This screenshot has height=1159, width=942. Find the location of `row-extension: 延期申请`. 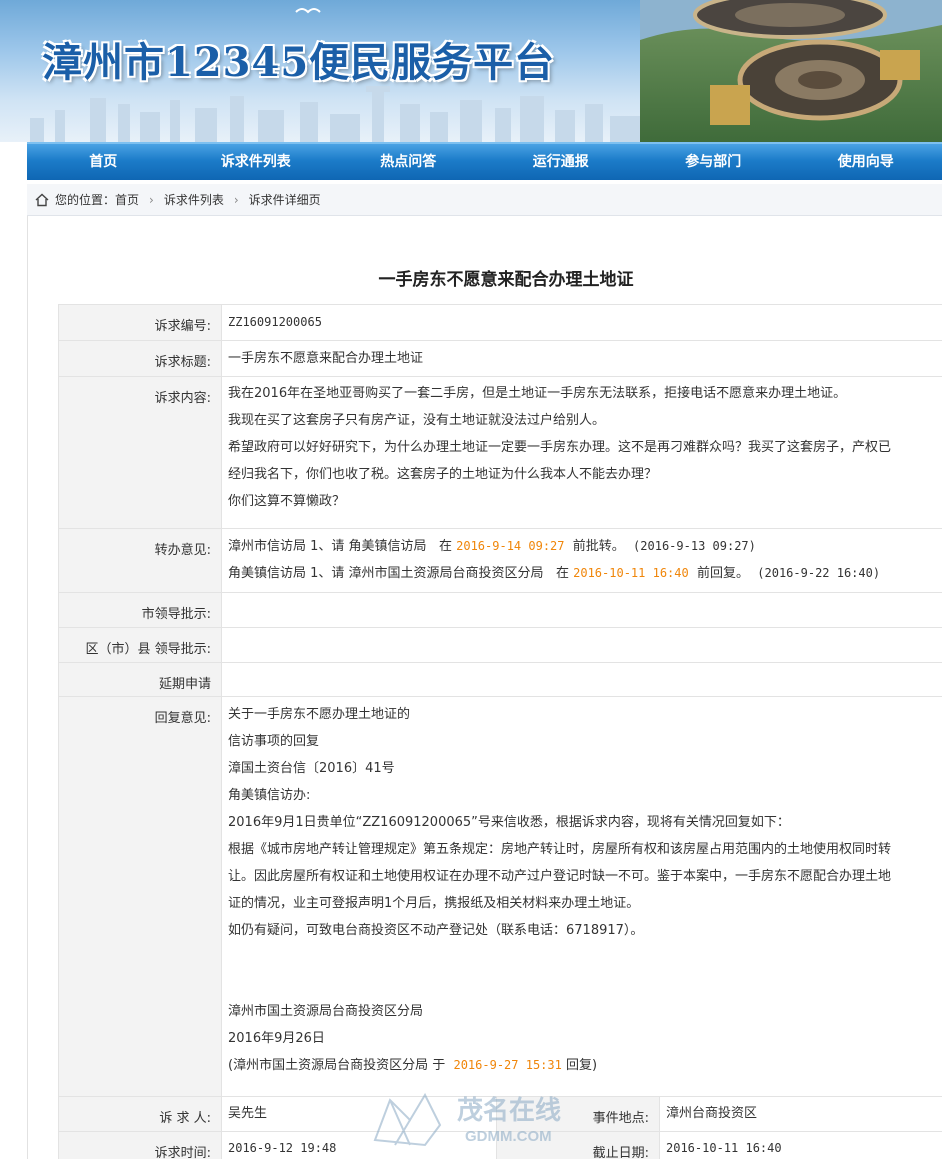

row-extension: 延期申请 is located at coordinates (500, 679).